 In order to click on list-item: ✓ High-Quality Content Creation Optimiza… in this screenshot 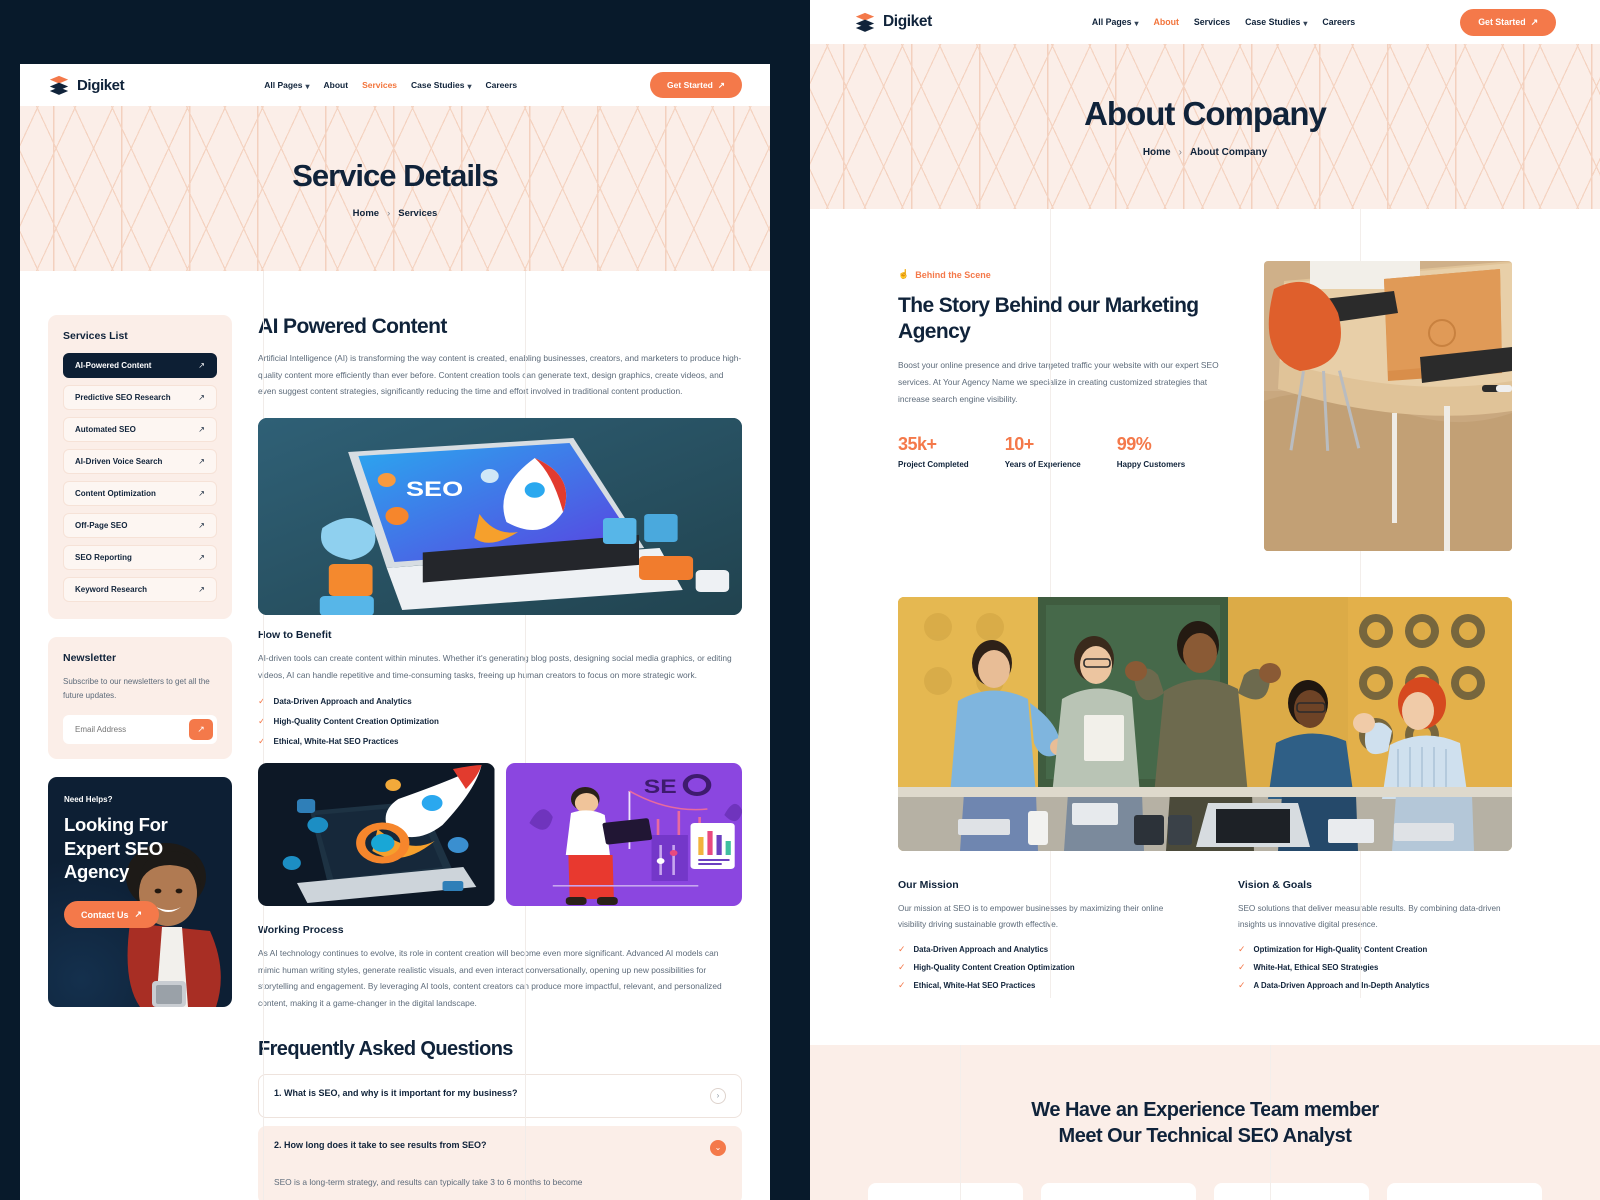, I will do `click(500, 721)`.